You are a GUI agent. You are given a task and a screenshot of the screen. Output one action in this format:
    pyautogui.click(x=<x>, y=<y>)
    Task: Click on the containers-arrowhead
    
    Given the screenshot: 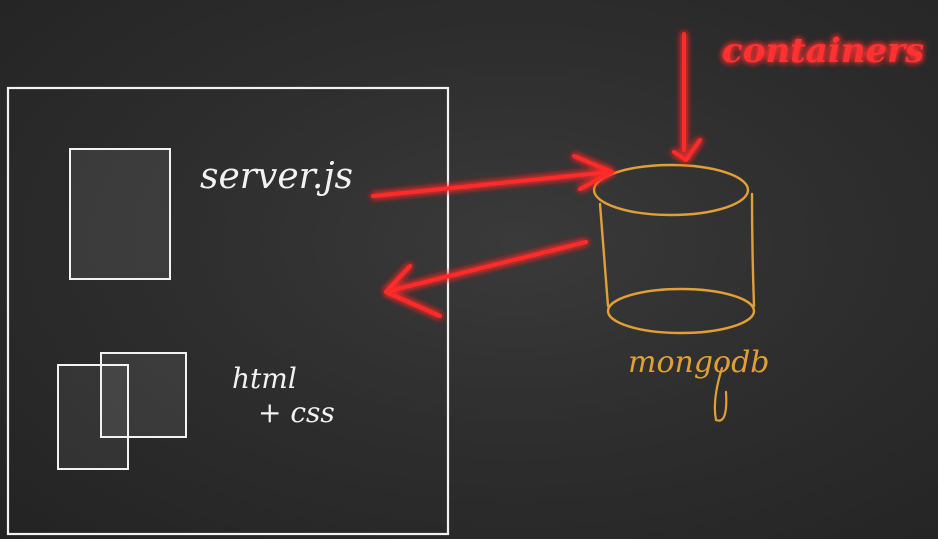 What is the action you would take?
    pyautogui.click(x=687, y=150)
    